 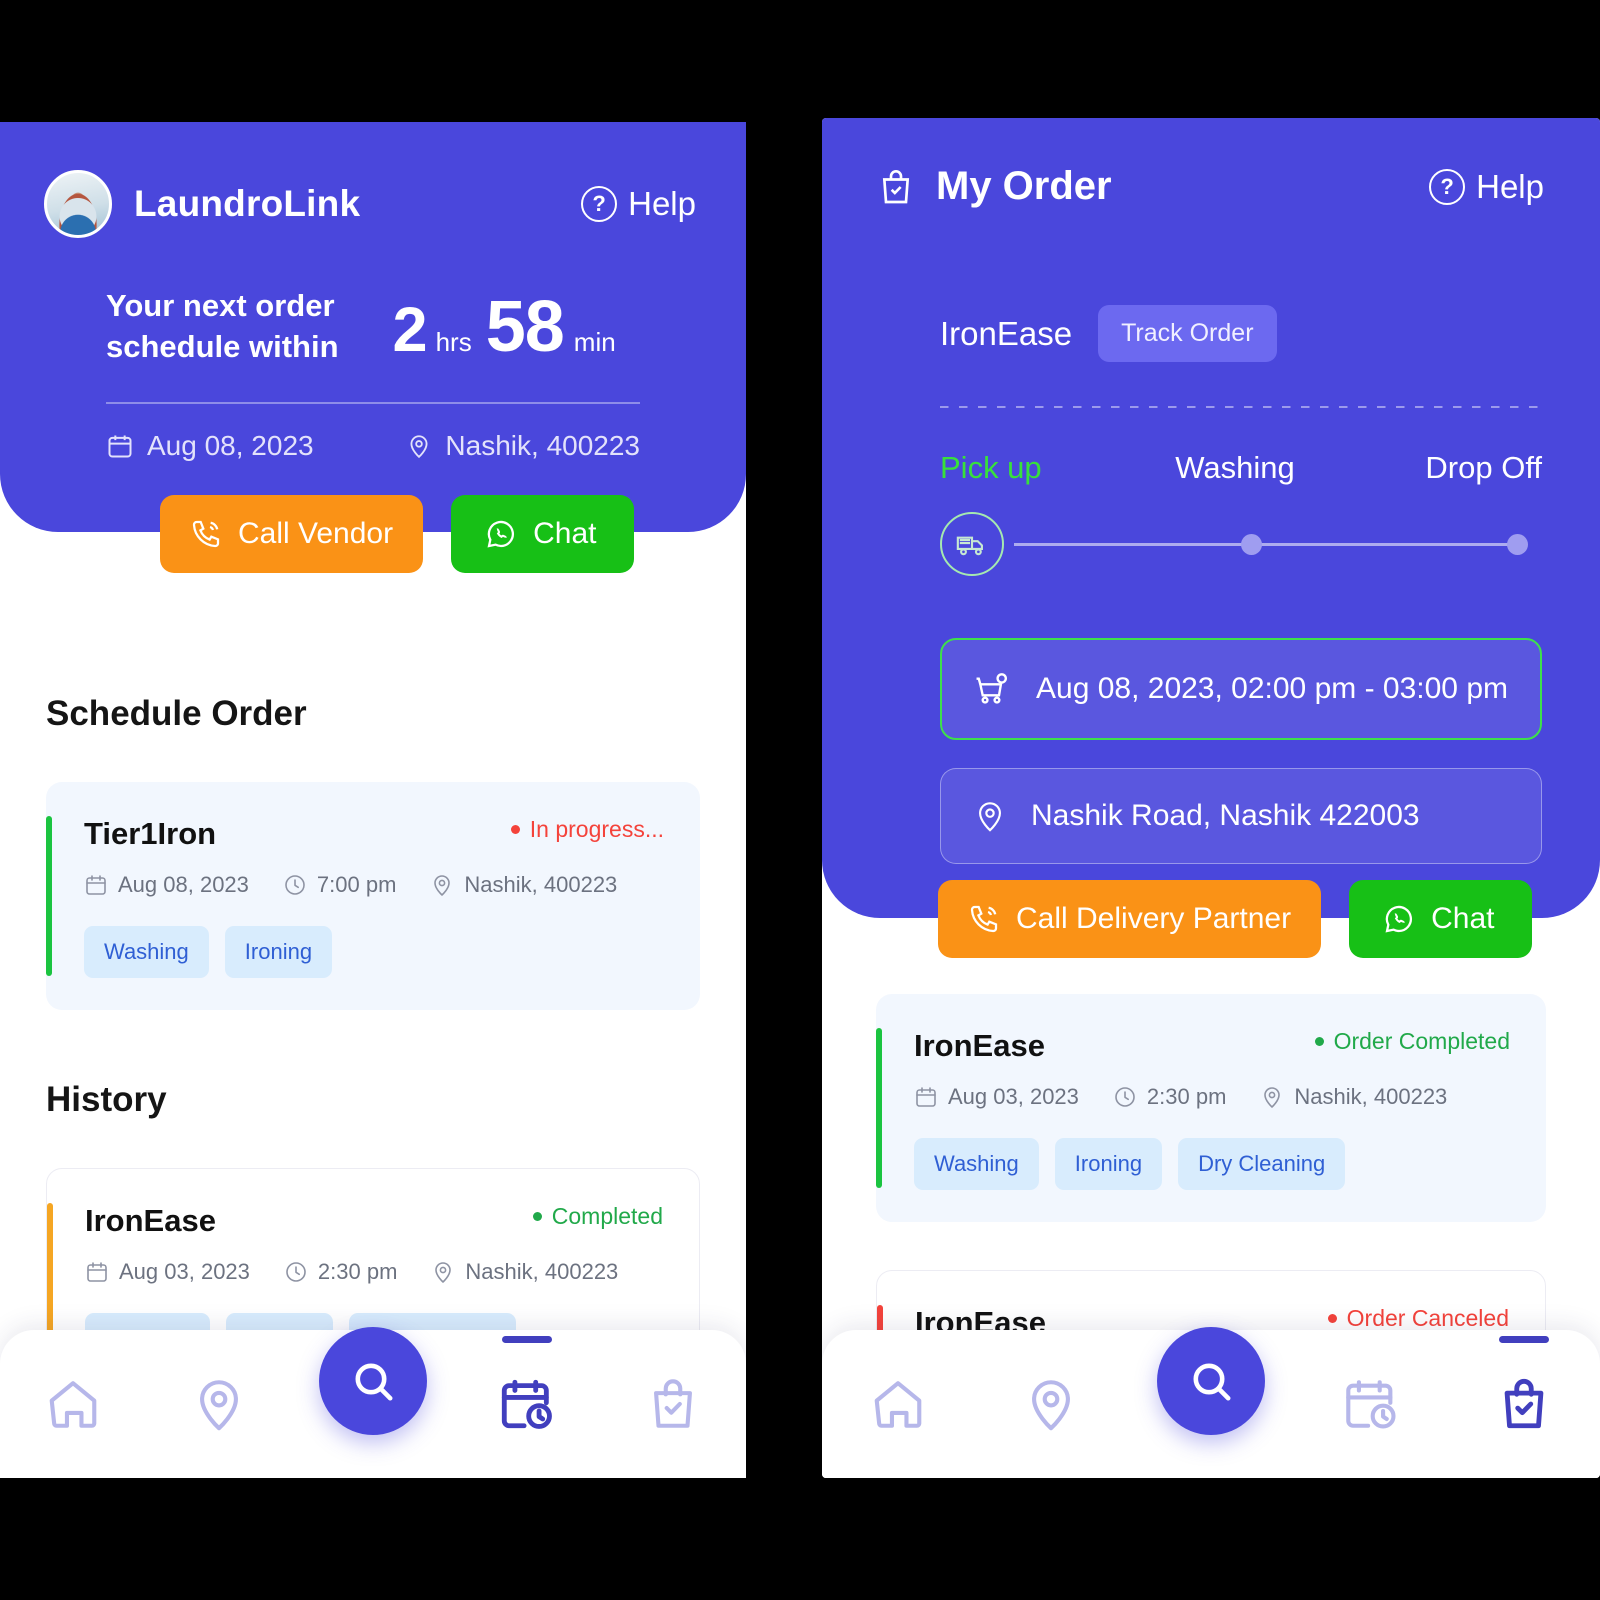 I want to click on order-time: 7:00 pm, so click(x=340, y=885).